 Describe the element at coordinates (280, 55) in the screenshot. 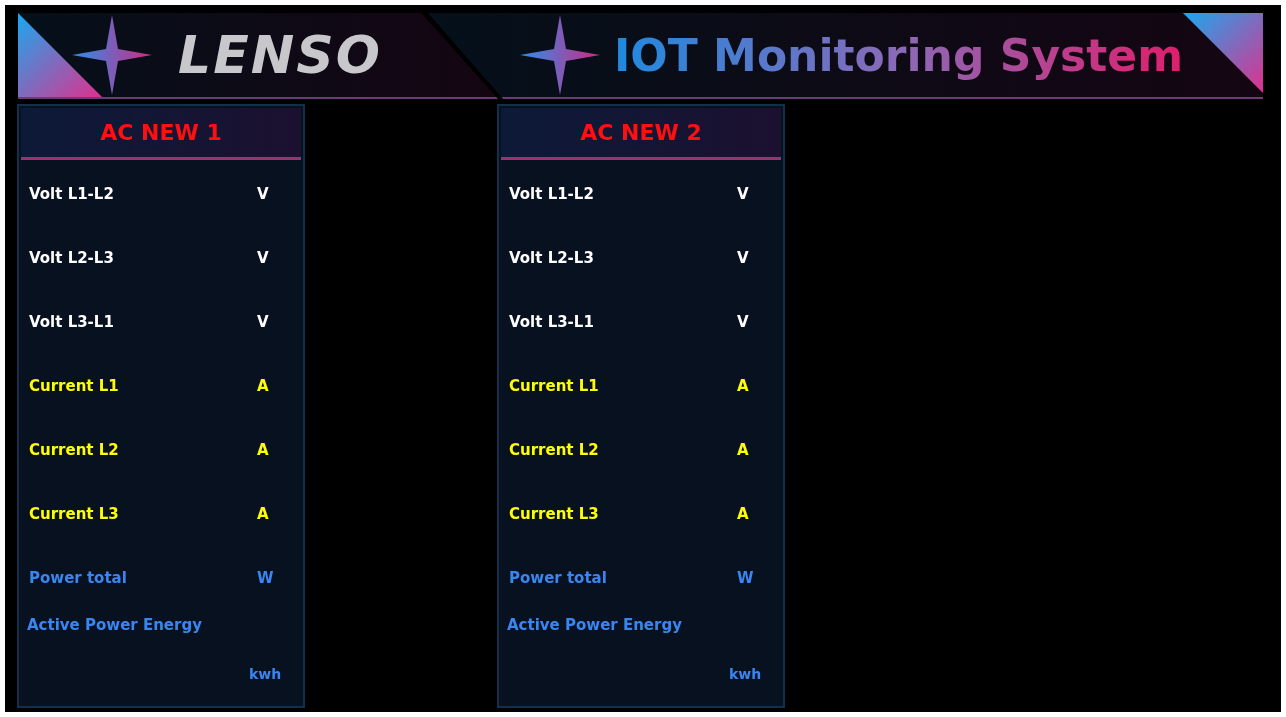

I see `logo-text: LENSO` at that location.